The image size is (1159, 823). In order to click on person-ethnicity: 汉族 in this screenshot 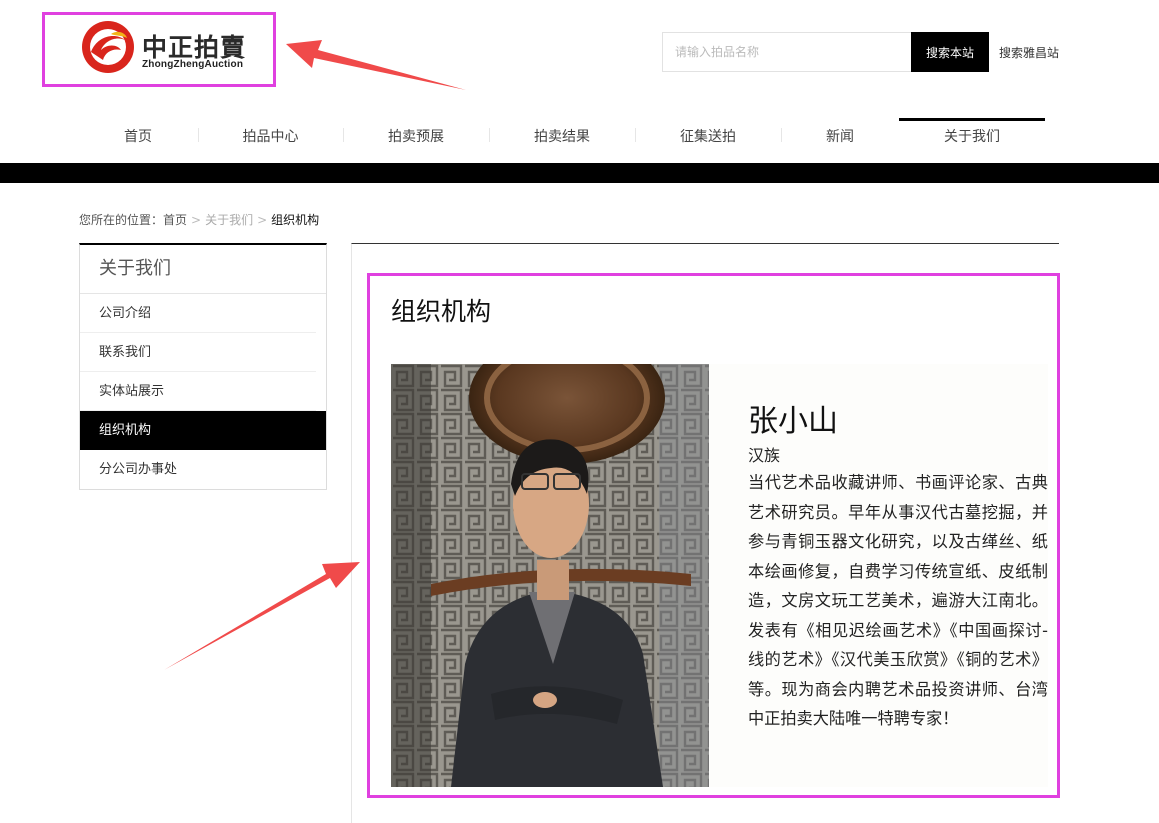, I will do `click(764, 455)`.